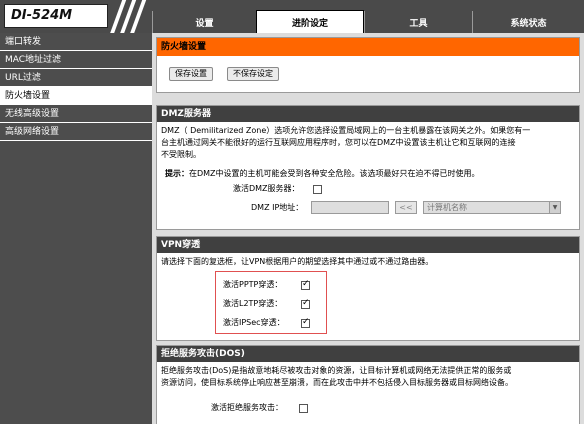 The image size is (584, 424). Describe the element at coordinates (253, 74) in the screenshot. I see `dont-save-button: 不保存设定` at that location.